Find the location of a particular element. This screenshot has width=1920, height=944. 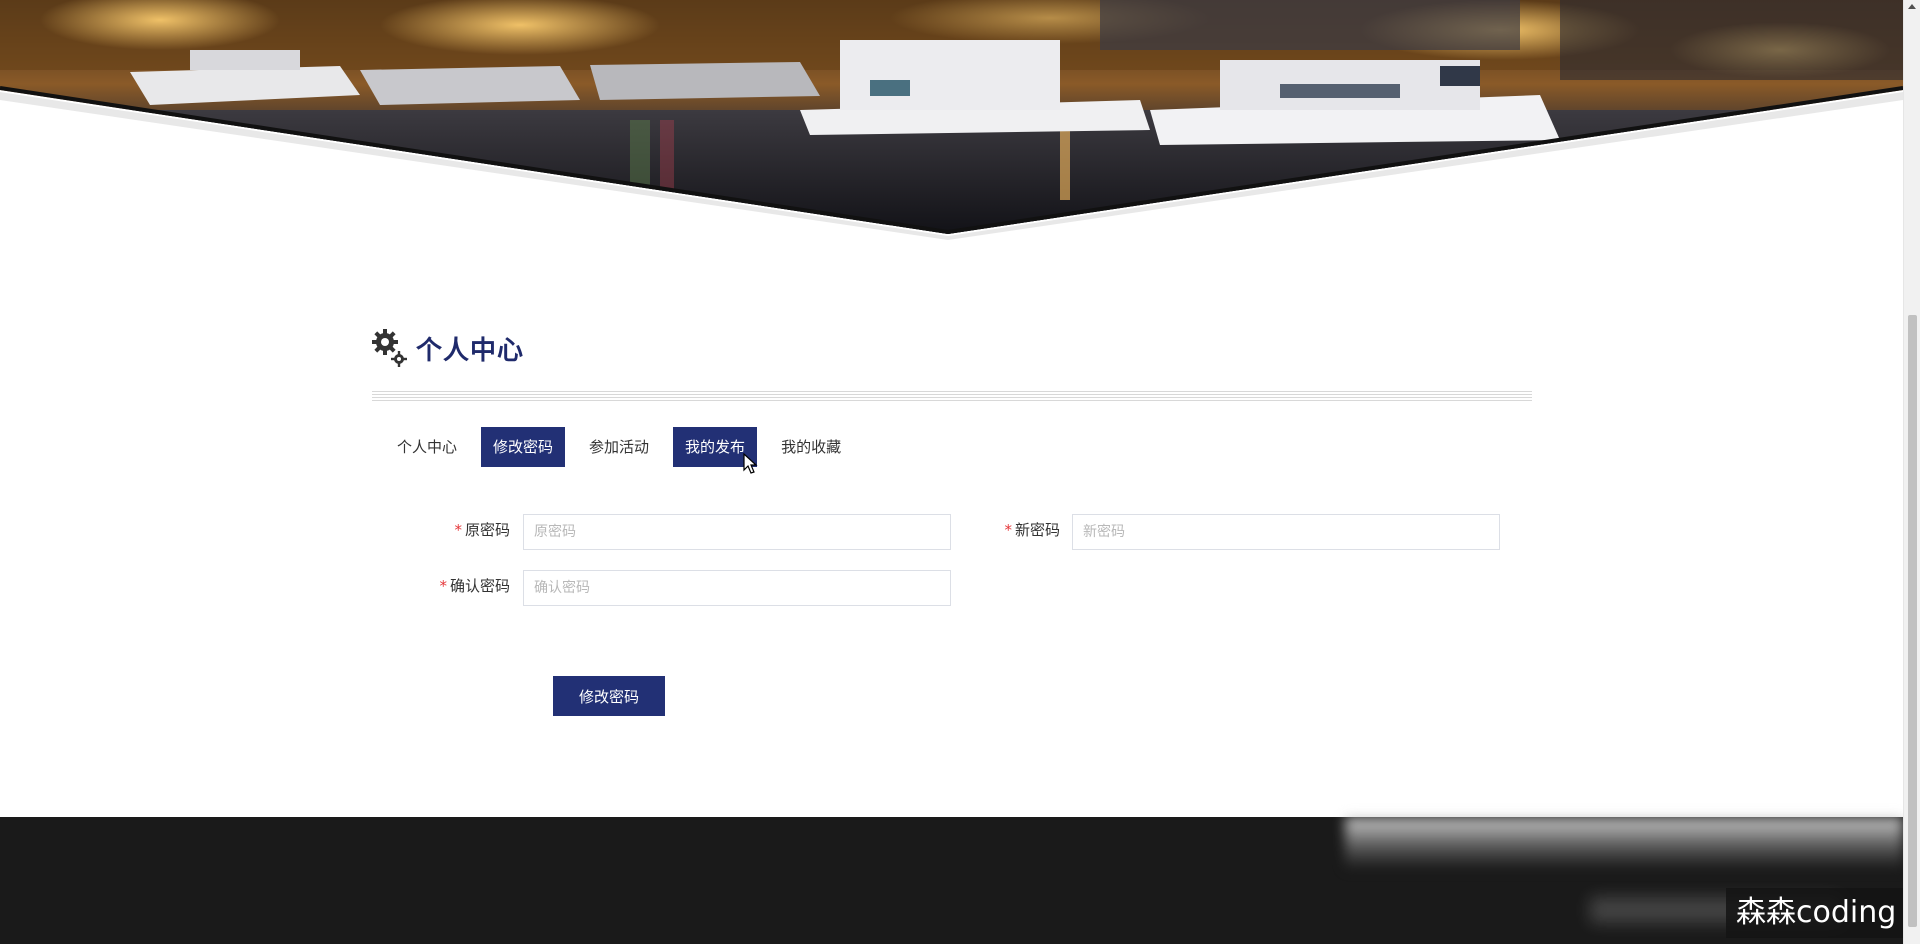

page-scrollbar is located at coordinates (1911, 472).